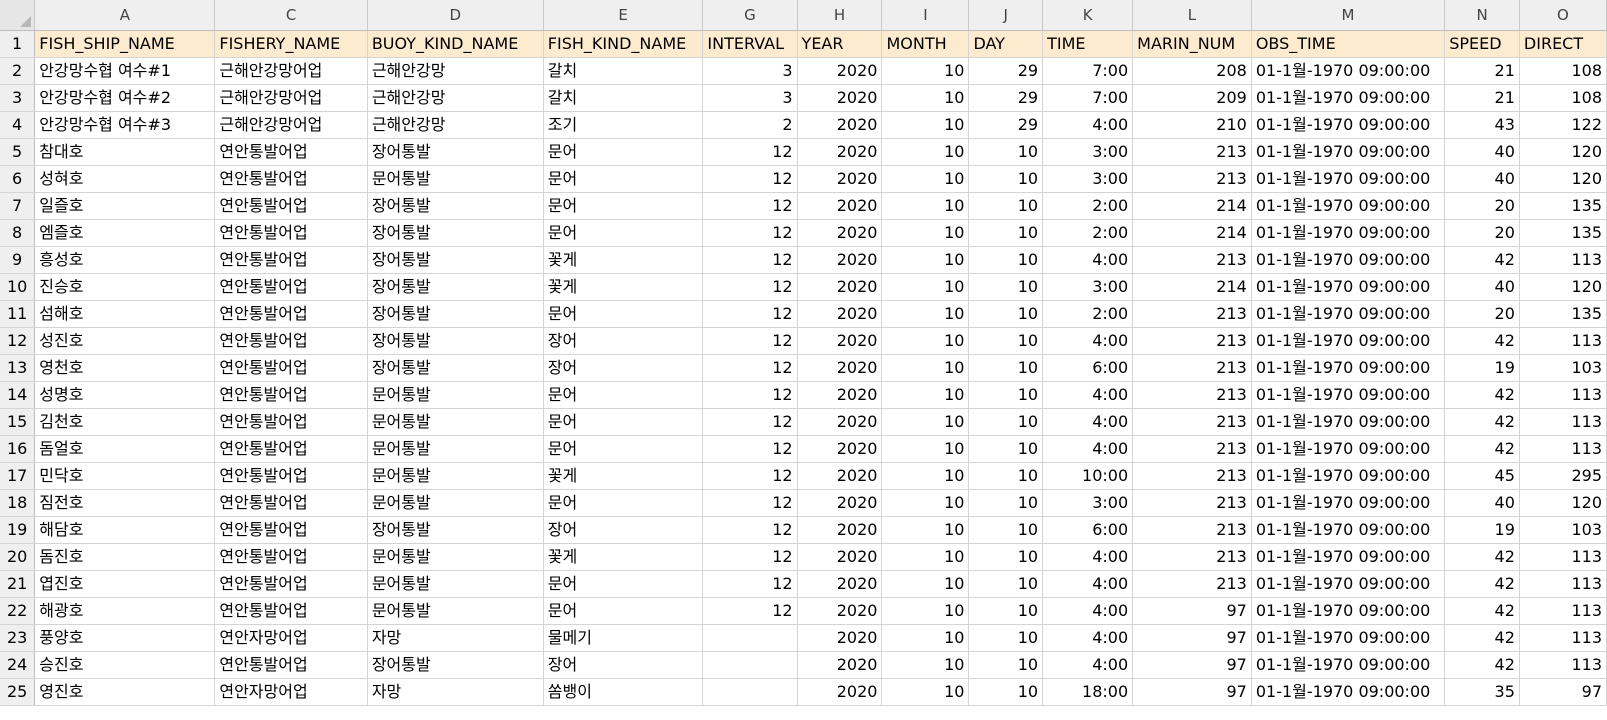  What do you see at coordinates (1088, 44) in the screenshot?
I see `header-cell: TIME` at bounding box center [1088, 44].